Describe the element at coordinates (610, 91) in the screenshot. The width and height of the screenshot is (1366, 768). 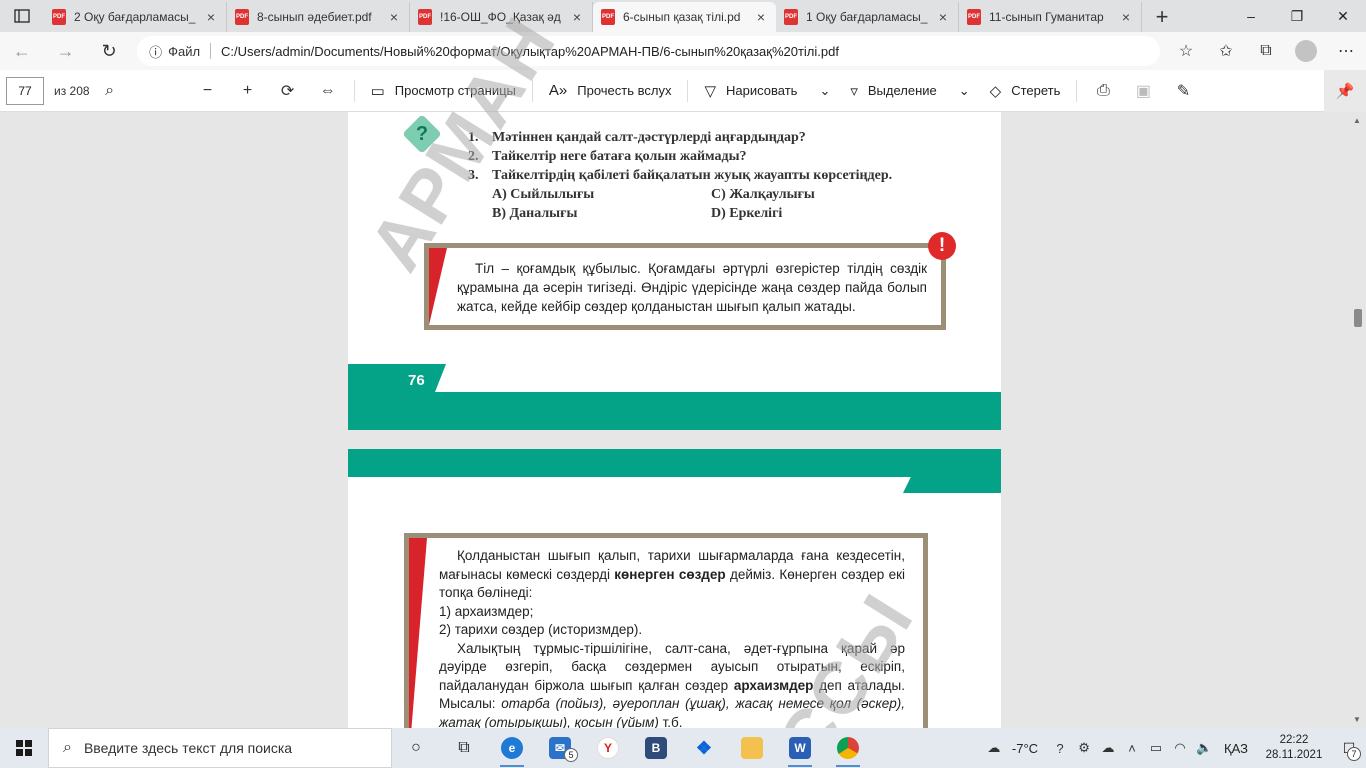
I see `read-aloud-button: A» Прочесть вслух` at that location.